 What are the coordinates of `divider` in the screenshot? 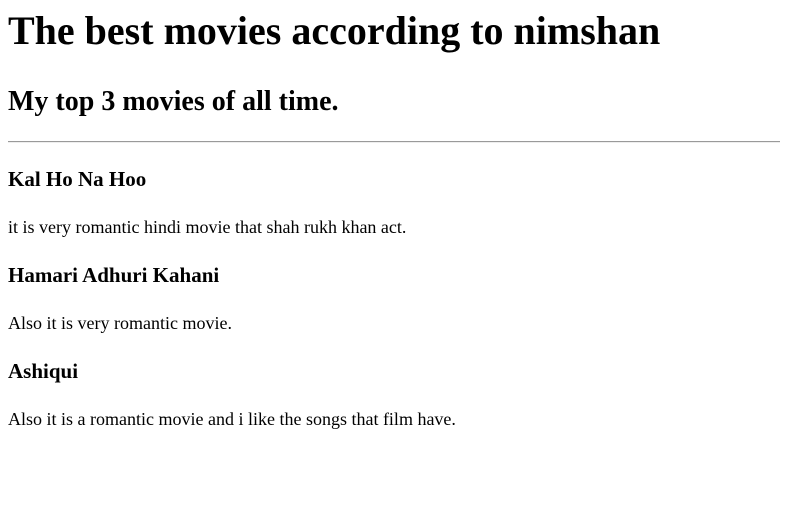 It's located at (394, 142).